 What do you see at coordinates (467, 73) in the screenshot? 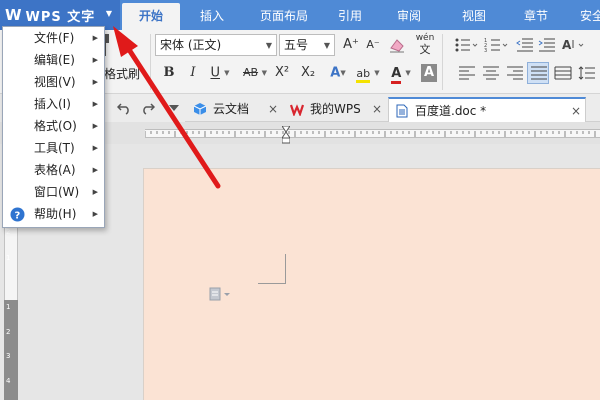
I see `align-left-icon` at bounding box center [467, 73].